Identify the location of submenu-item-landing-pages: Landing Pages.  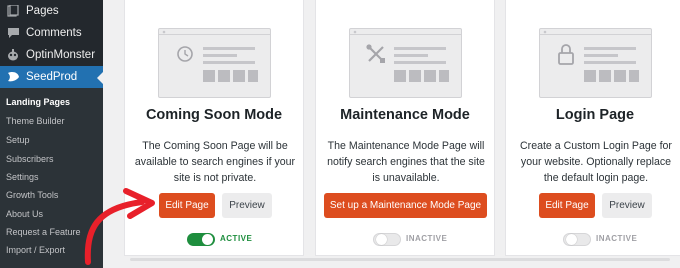
(38, 102).